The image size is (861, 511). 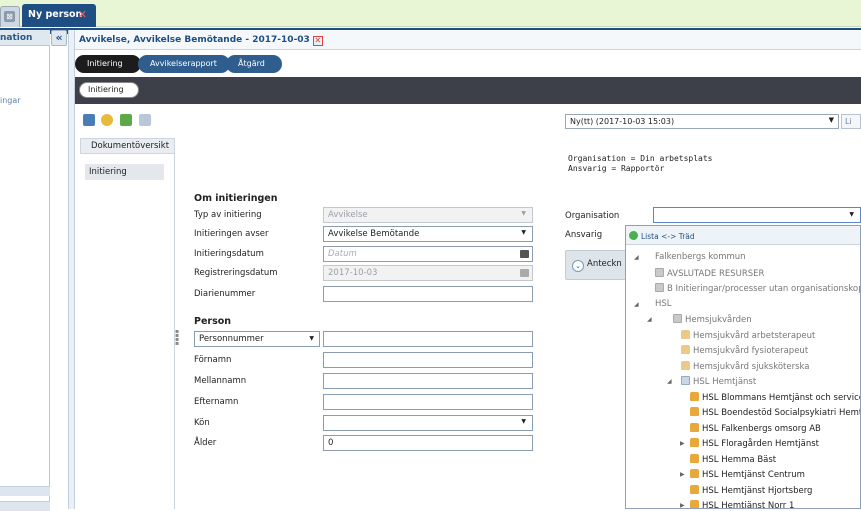 What do you see at coordinates (428, 215) in the screenshot?
I see `typ-select: Avvikelse ▼` at bounding box center [428, 215].